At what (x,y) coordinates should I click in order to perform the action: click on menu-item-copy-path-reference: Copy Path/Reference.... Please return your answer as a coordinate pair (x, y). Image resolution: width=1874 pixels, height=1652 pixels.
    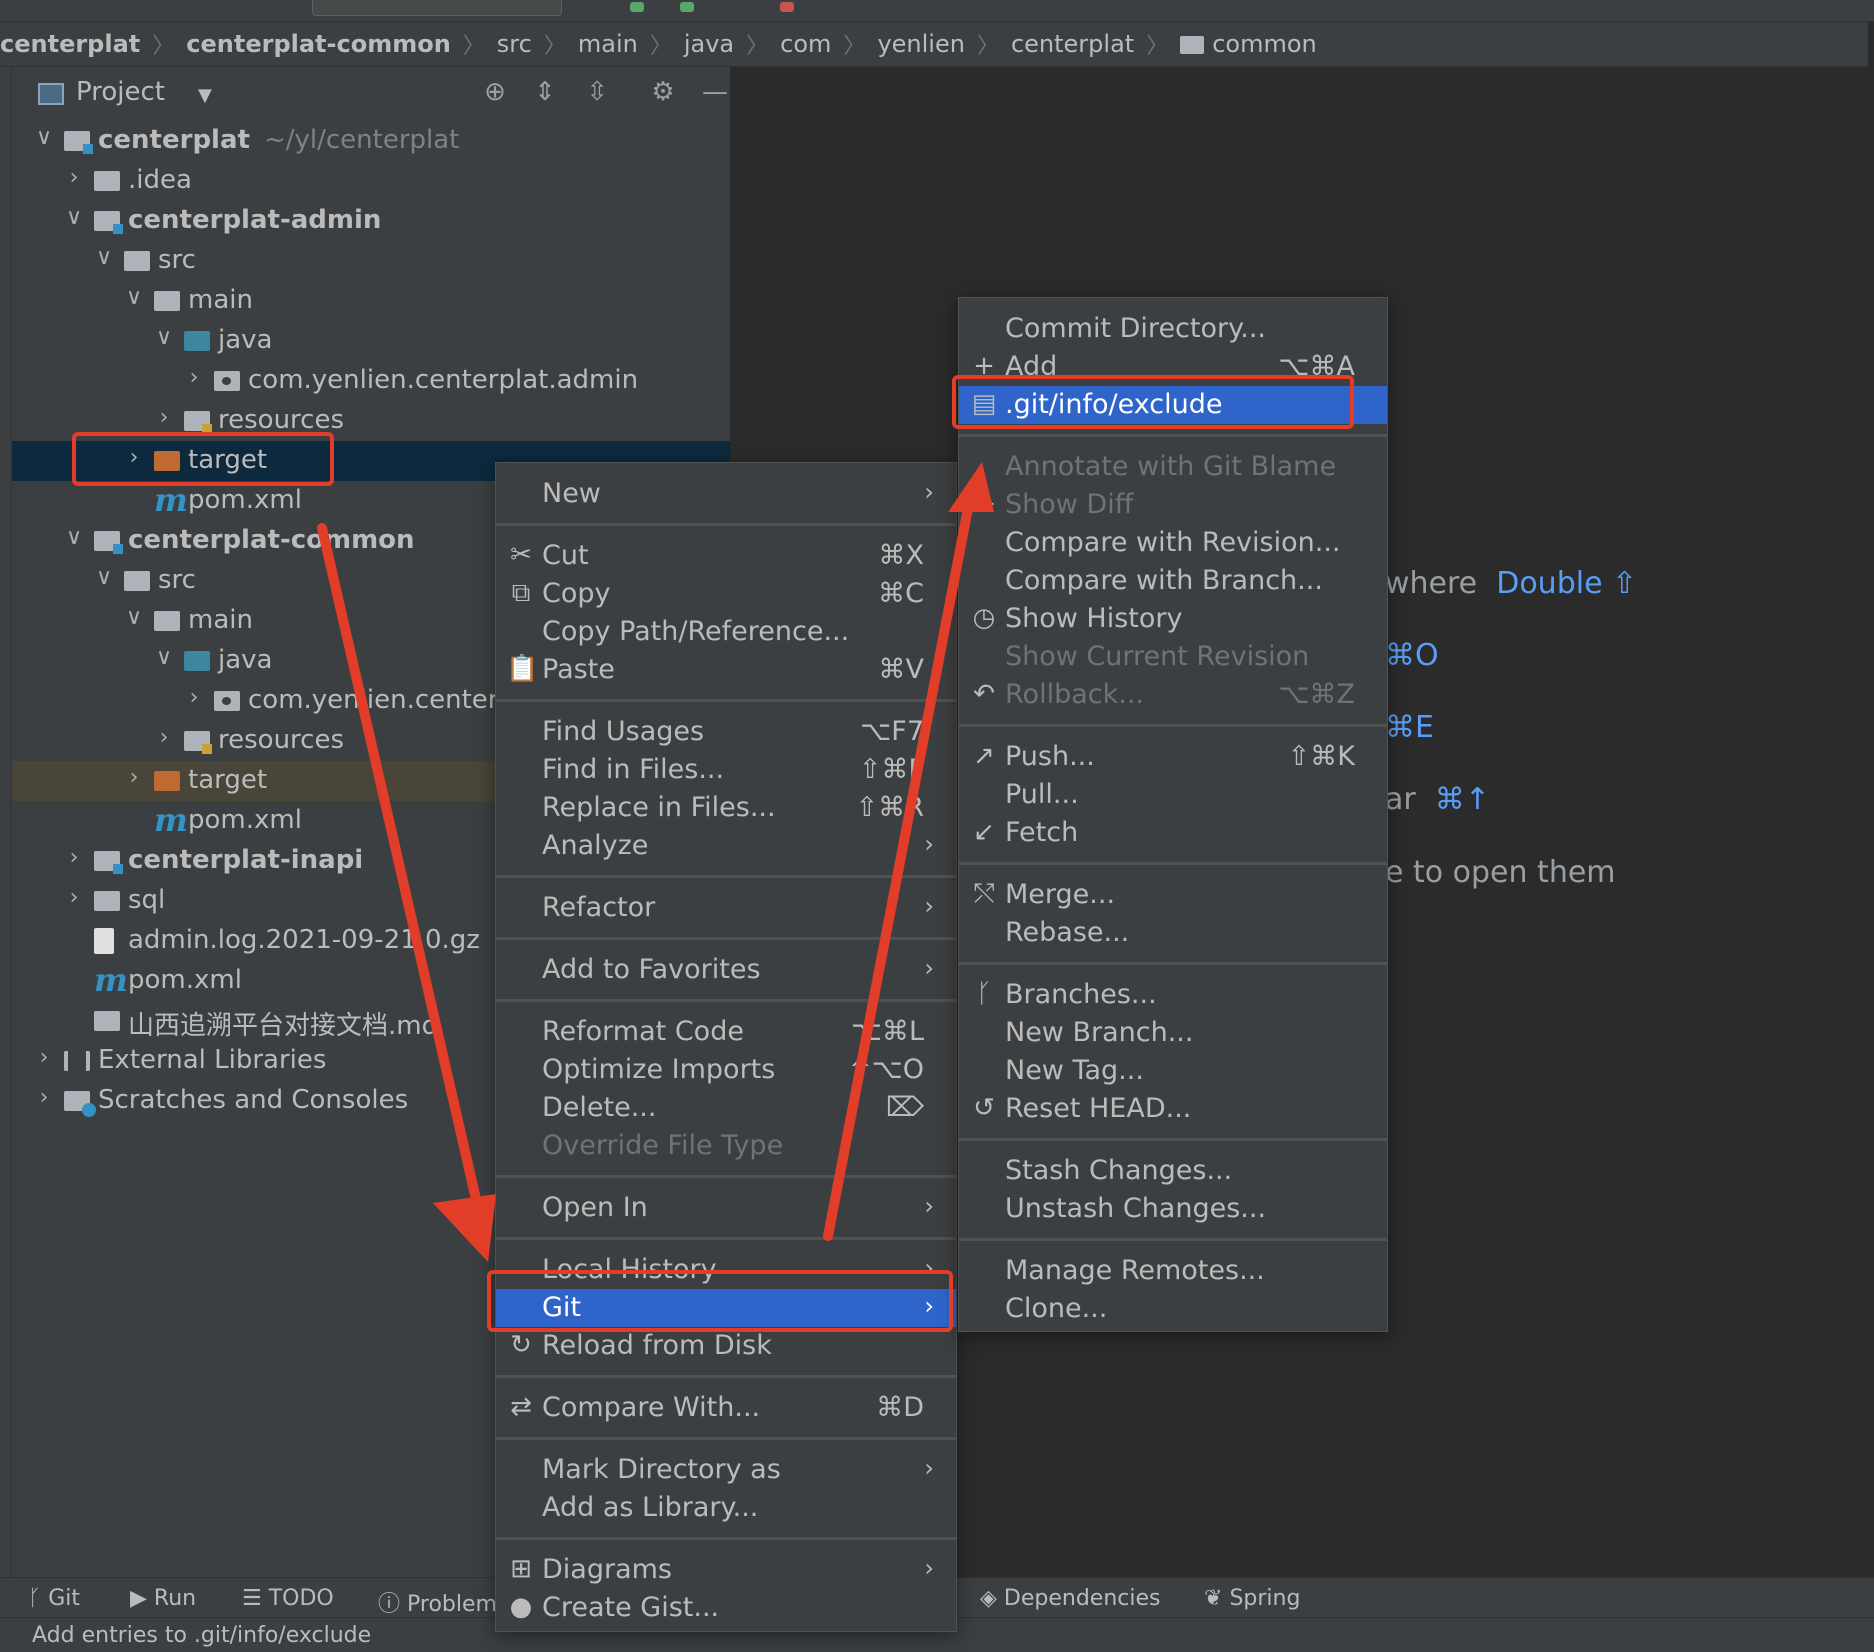
    Looking at the image, I should click on (726, 632).